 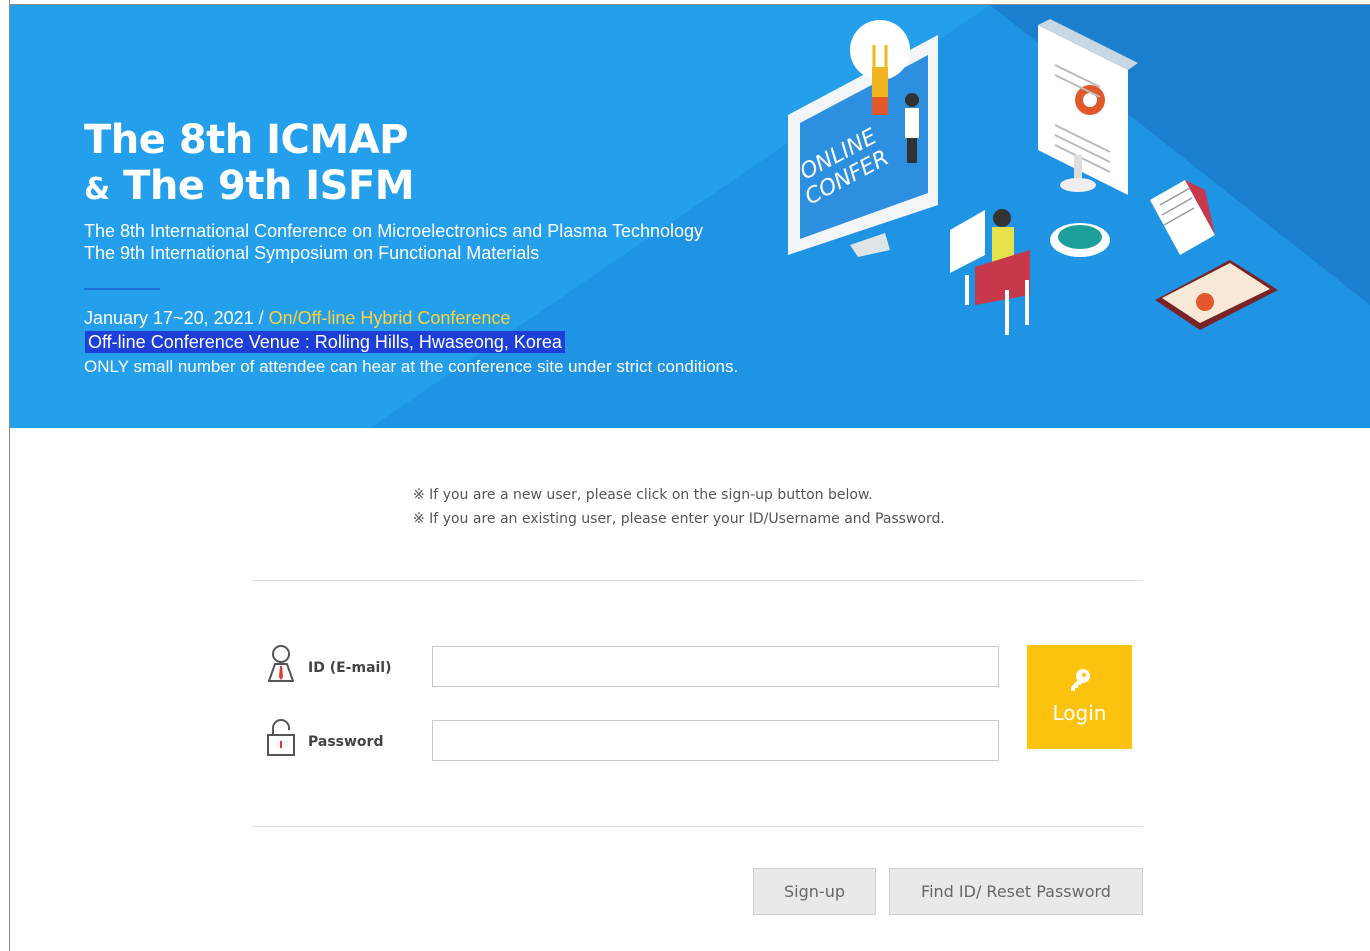 I want to click on password-input, so click(x=715, y=740).